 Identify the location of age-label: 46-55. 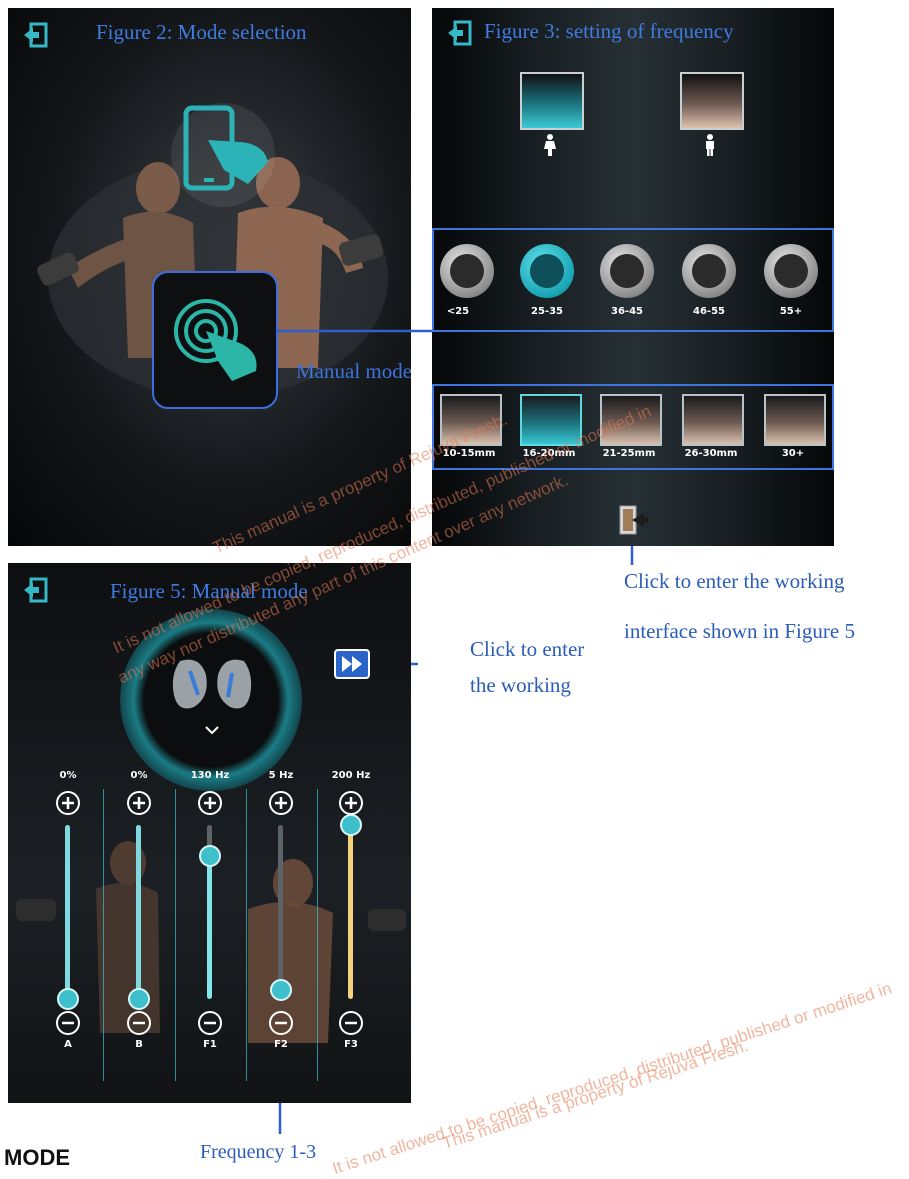
(709, 311).